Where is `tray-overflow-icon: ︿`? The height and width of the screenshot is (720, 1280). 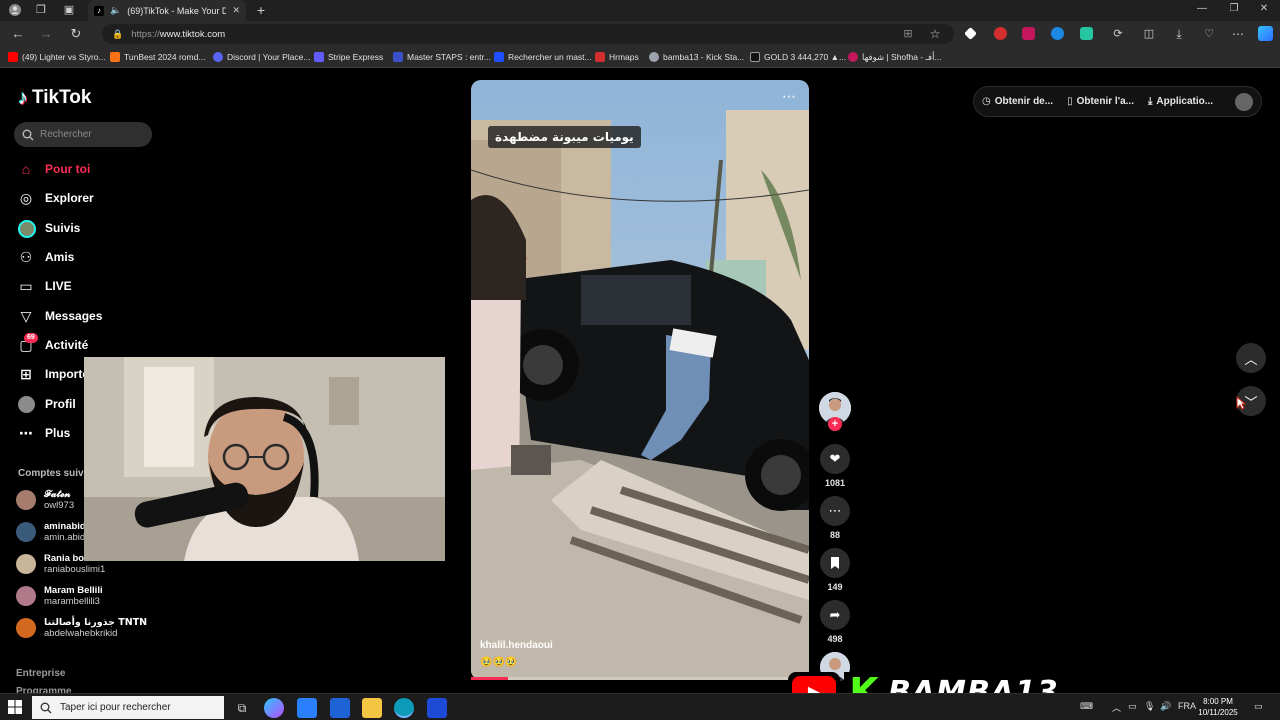
tray-overflow-icon: ︿ is located at coordinates (1116, 707).